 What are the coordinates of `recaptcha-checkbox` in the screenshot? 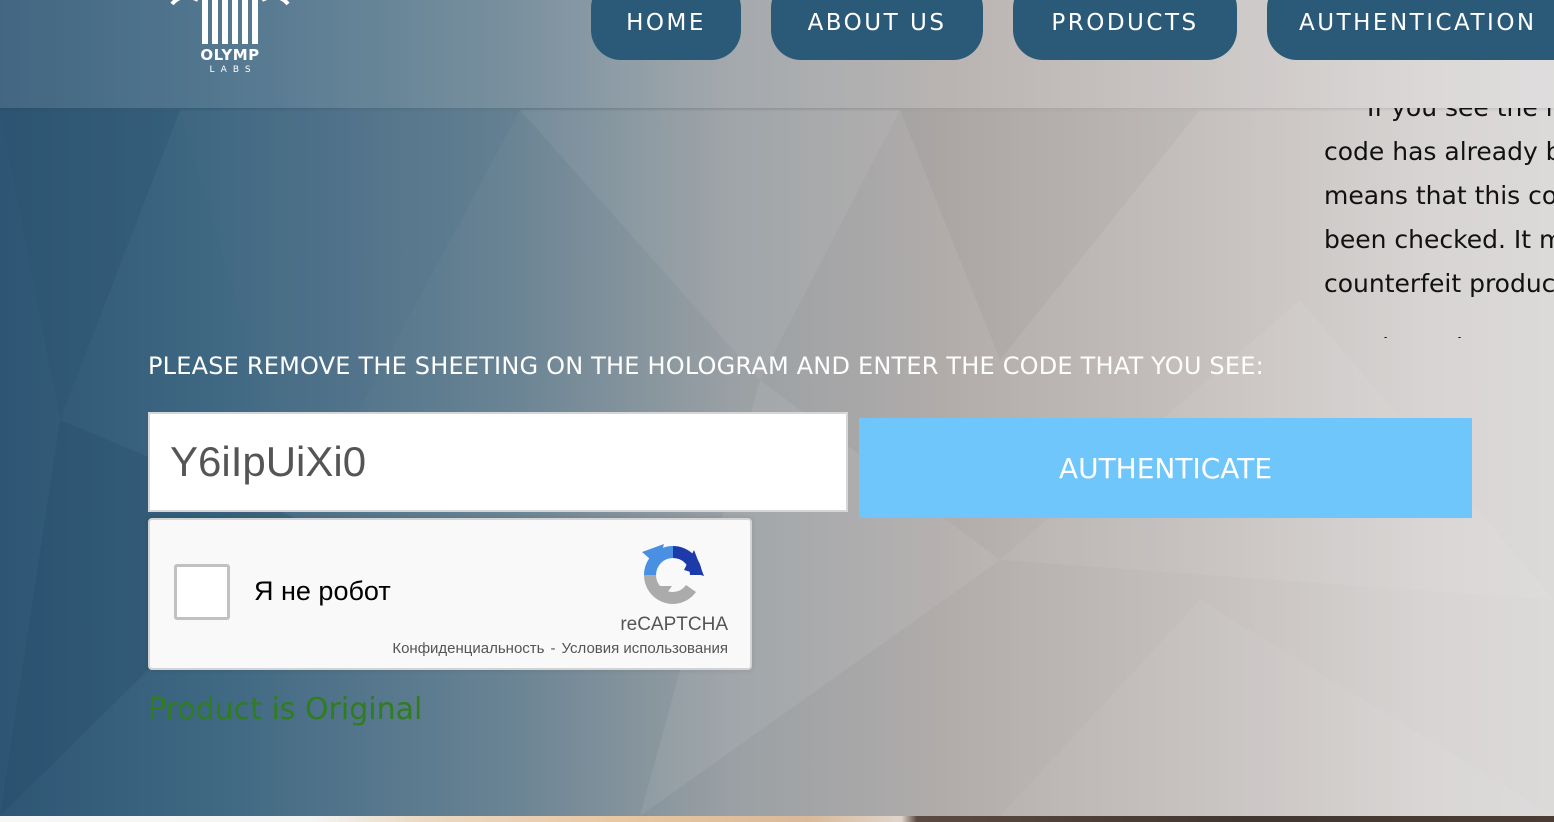 It's located at (202, 592).